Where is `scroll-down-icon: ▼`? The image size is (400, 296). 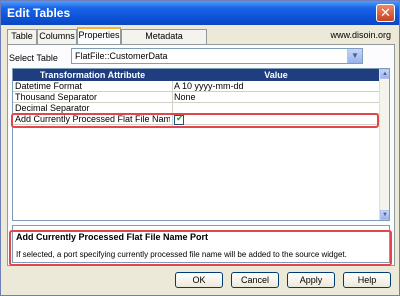 scroll-down-icon: ▼ is located at coordinates (384, 215).